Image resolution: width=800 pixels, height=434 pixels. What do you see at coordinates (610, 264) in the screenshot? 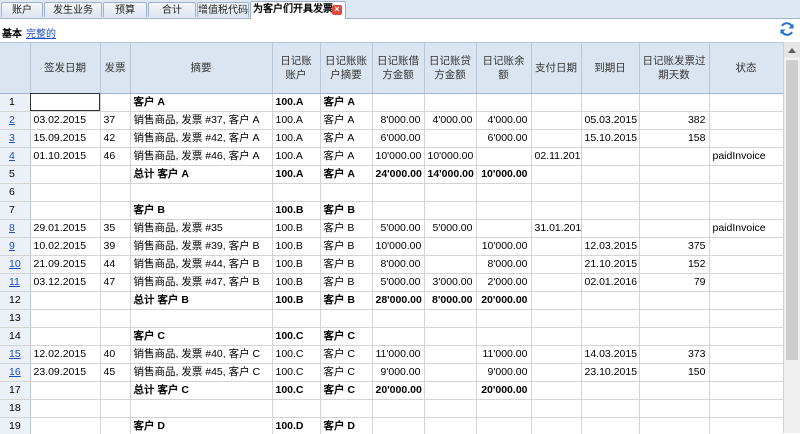
I see `cell-due-date: 21.10.2015` at bounding box center [610, 264].